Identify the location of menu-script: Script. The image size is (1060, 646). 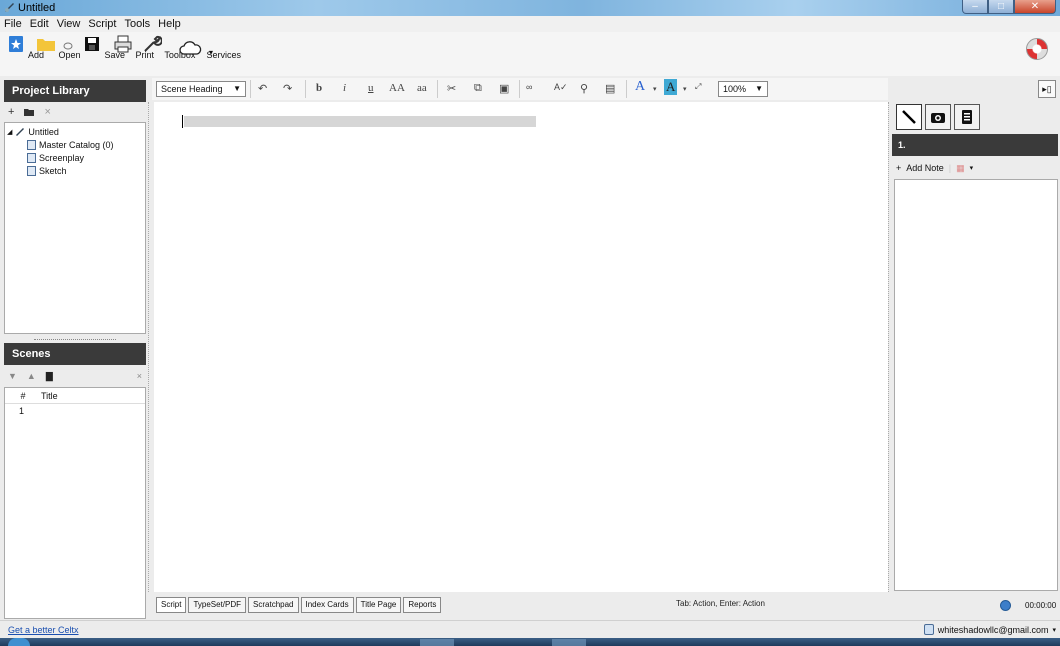
(102, 24).